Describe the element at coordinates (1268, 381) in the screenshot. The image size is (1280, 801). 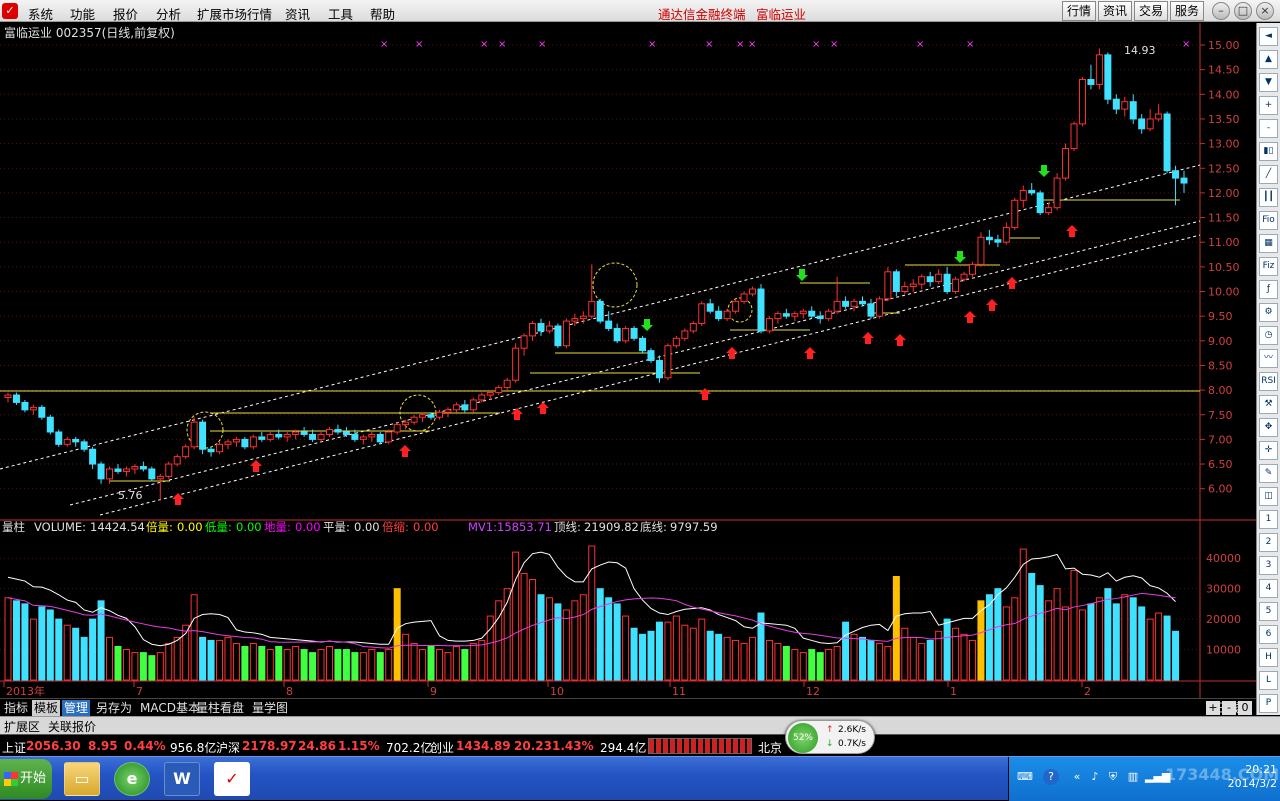
I see `rsi-icon: RSI` at that location.